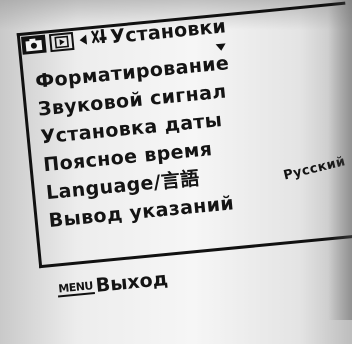 The image size is (352, 344). I want to click on camera-icon, so click(34, 44).